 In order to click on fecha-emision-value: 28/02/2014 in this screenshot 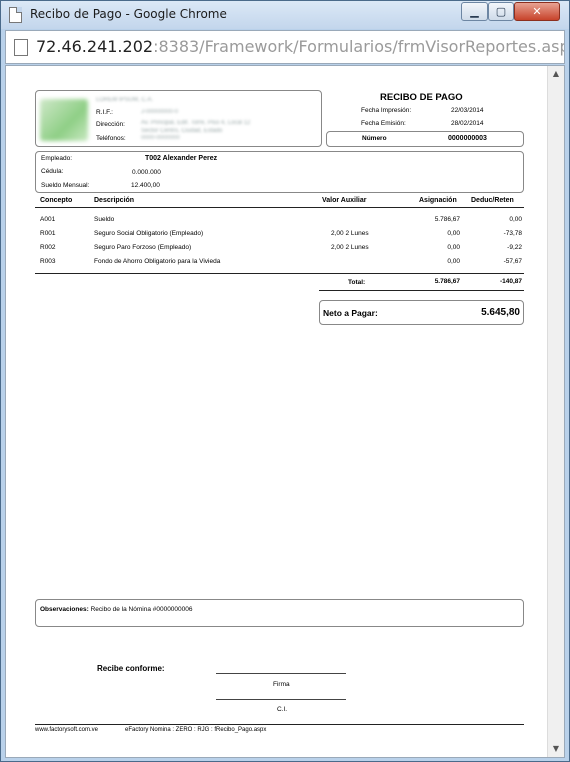, I will do `click(467, 123)`.